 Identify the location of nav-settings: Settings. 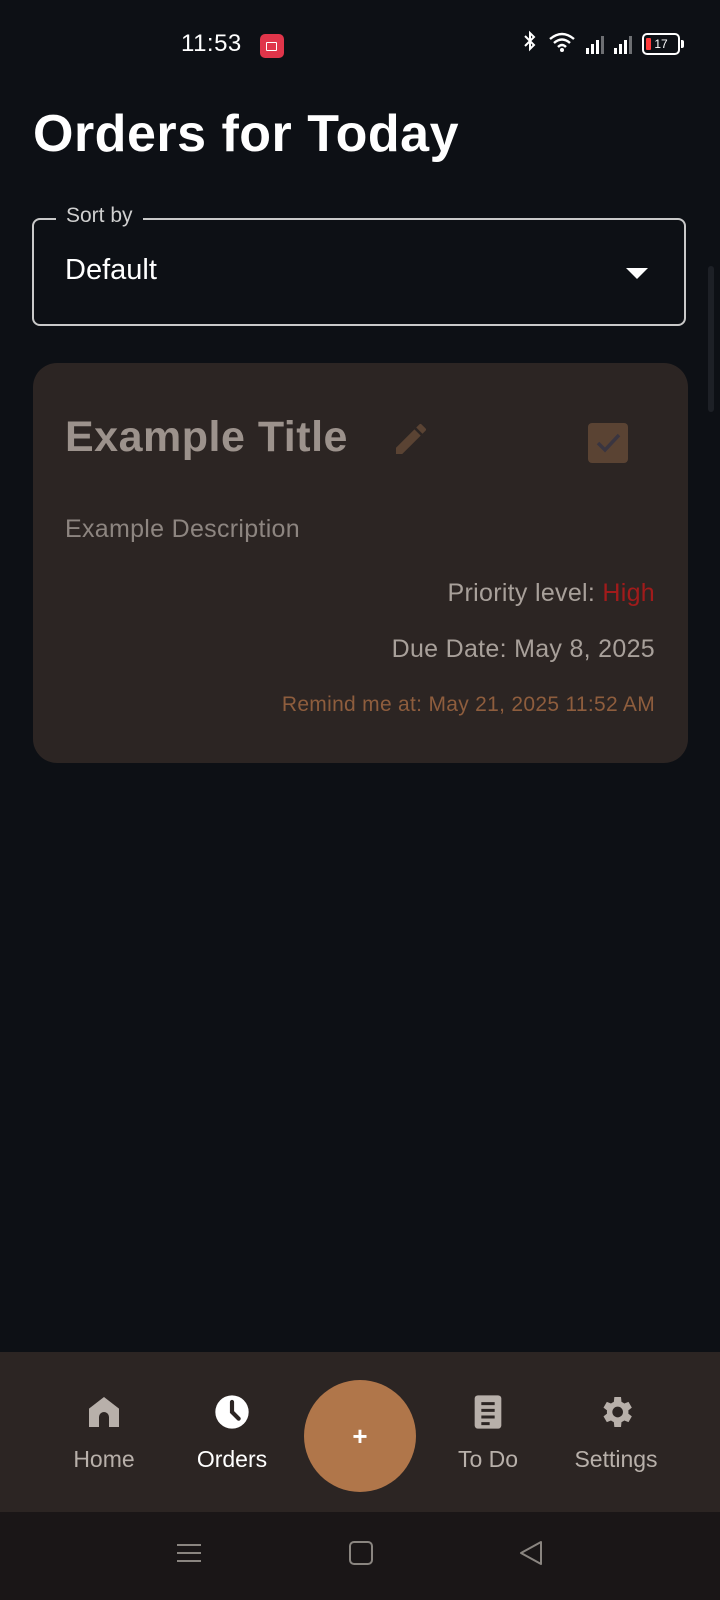
(616, 1432).